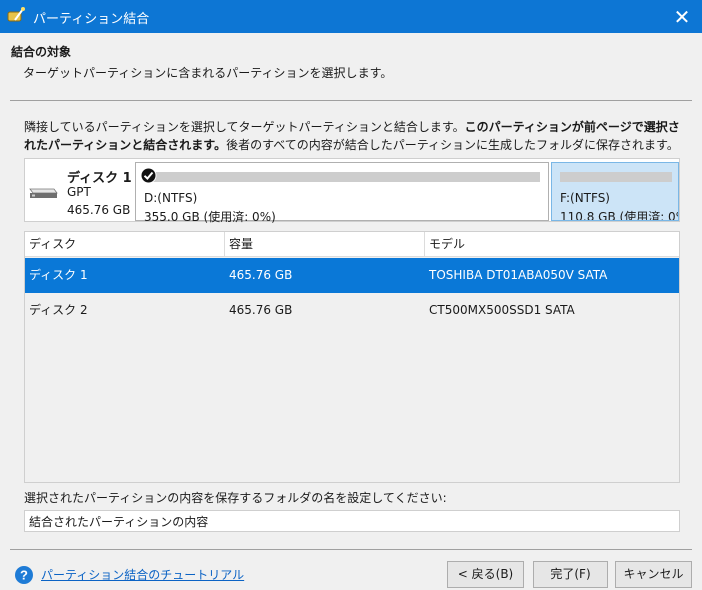 This screenshot has height=590, width=702. I want to click on page-title: 結合の対象, so click(41, 52).